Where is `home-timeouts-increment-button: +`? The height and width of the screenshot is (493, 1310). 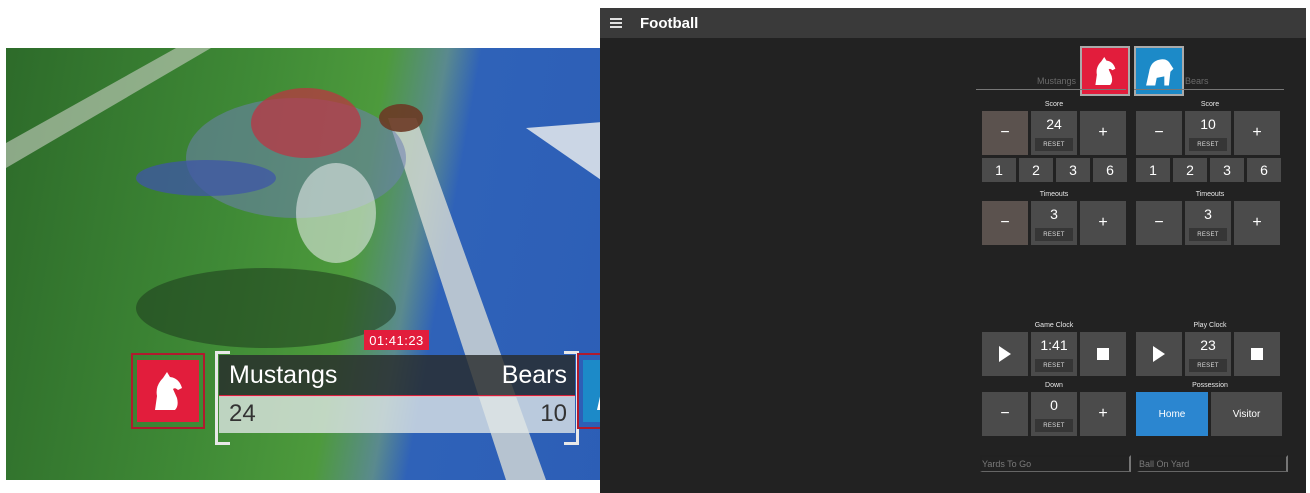 home-timeouts-increment-button: + is located at coordinates (1103, 223).